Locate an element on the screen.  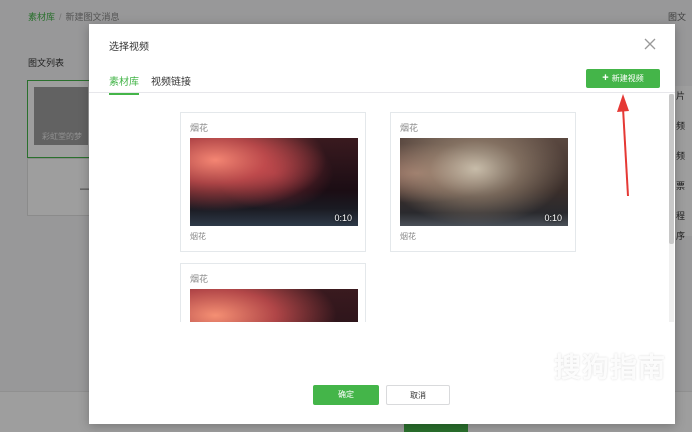
tab-video-link: 视频链接 is located at coordinates (171, 83).